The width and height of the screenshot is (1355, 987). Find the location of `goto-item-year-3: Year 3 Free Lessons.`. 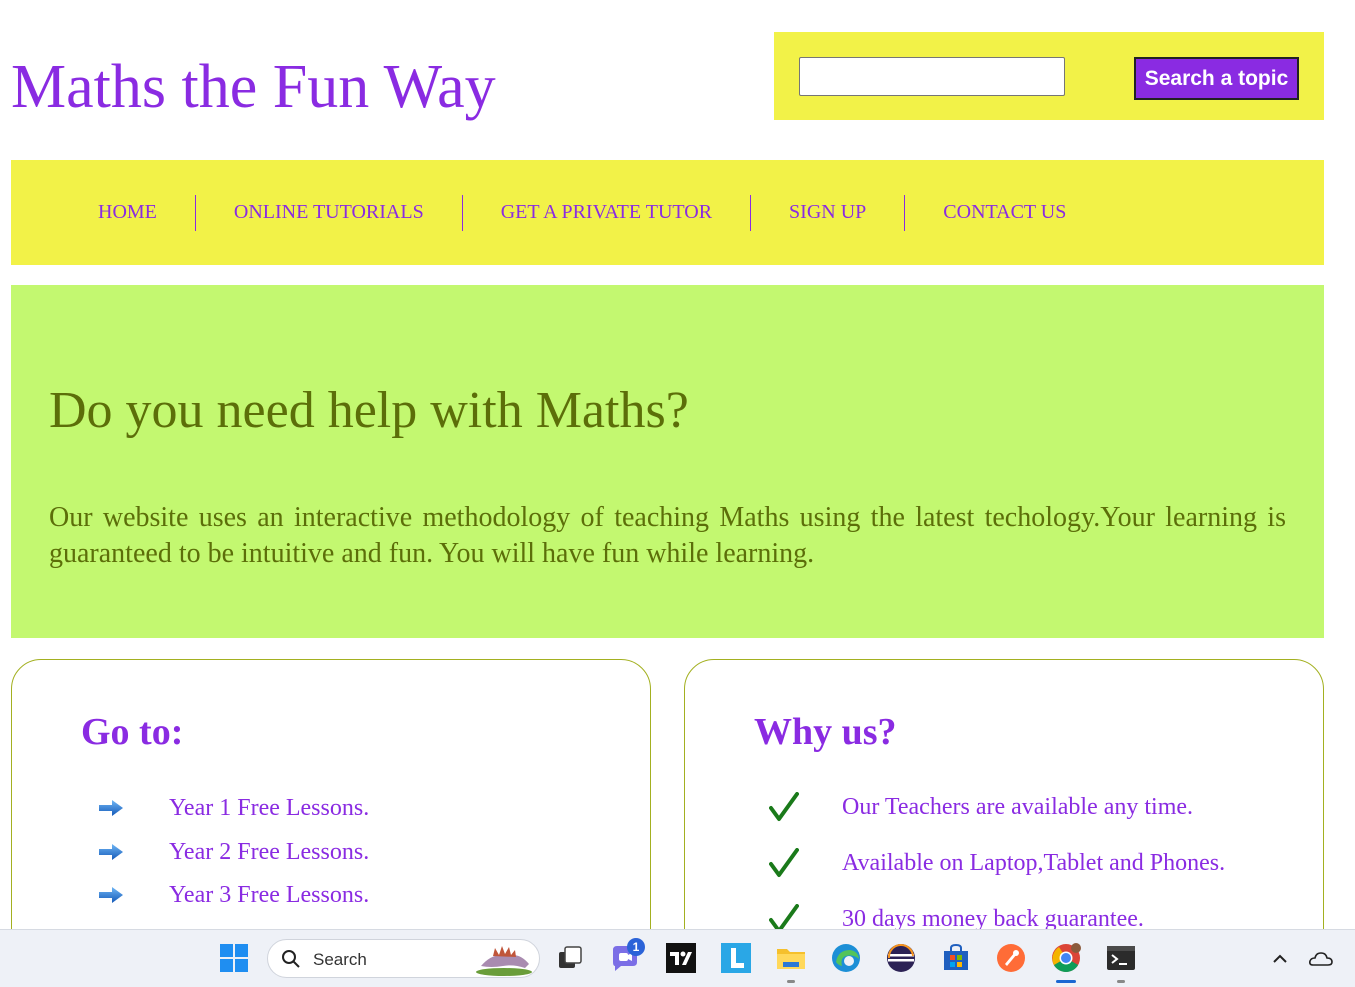

goto-item-year-3: Year 3 Free Lessons. is located at coordinates (233, 895).